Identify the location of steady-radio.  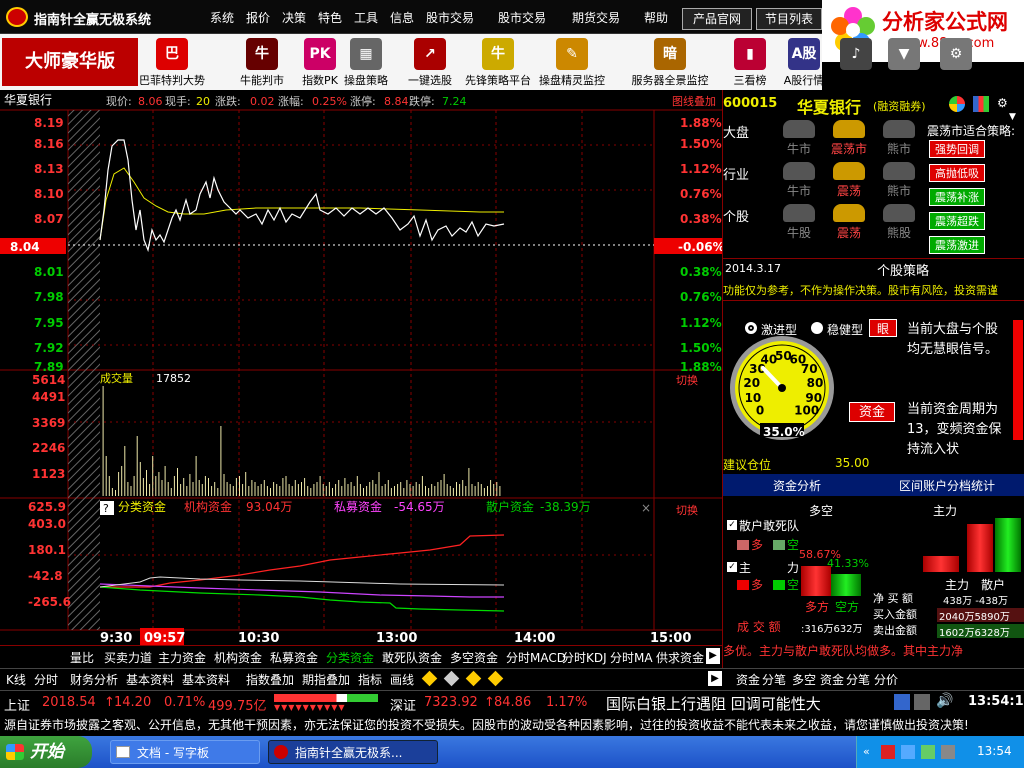
(817, 328).